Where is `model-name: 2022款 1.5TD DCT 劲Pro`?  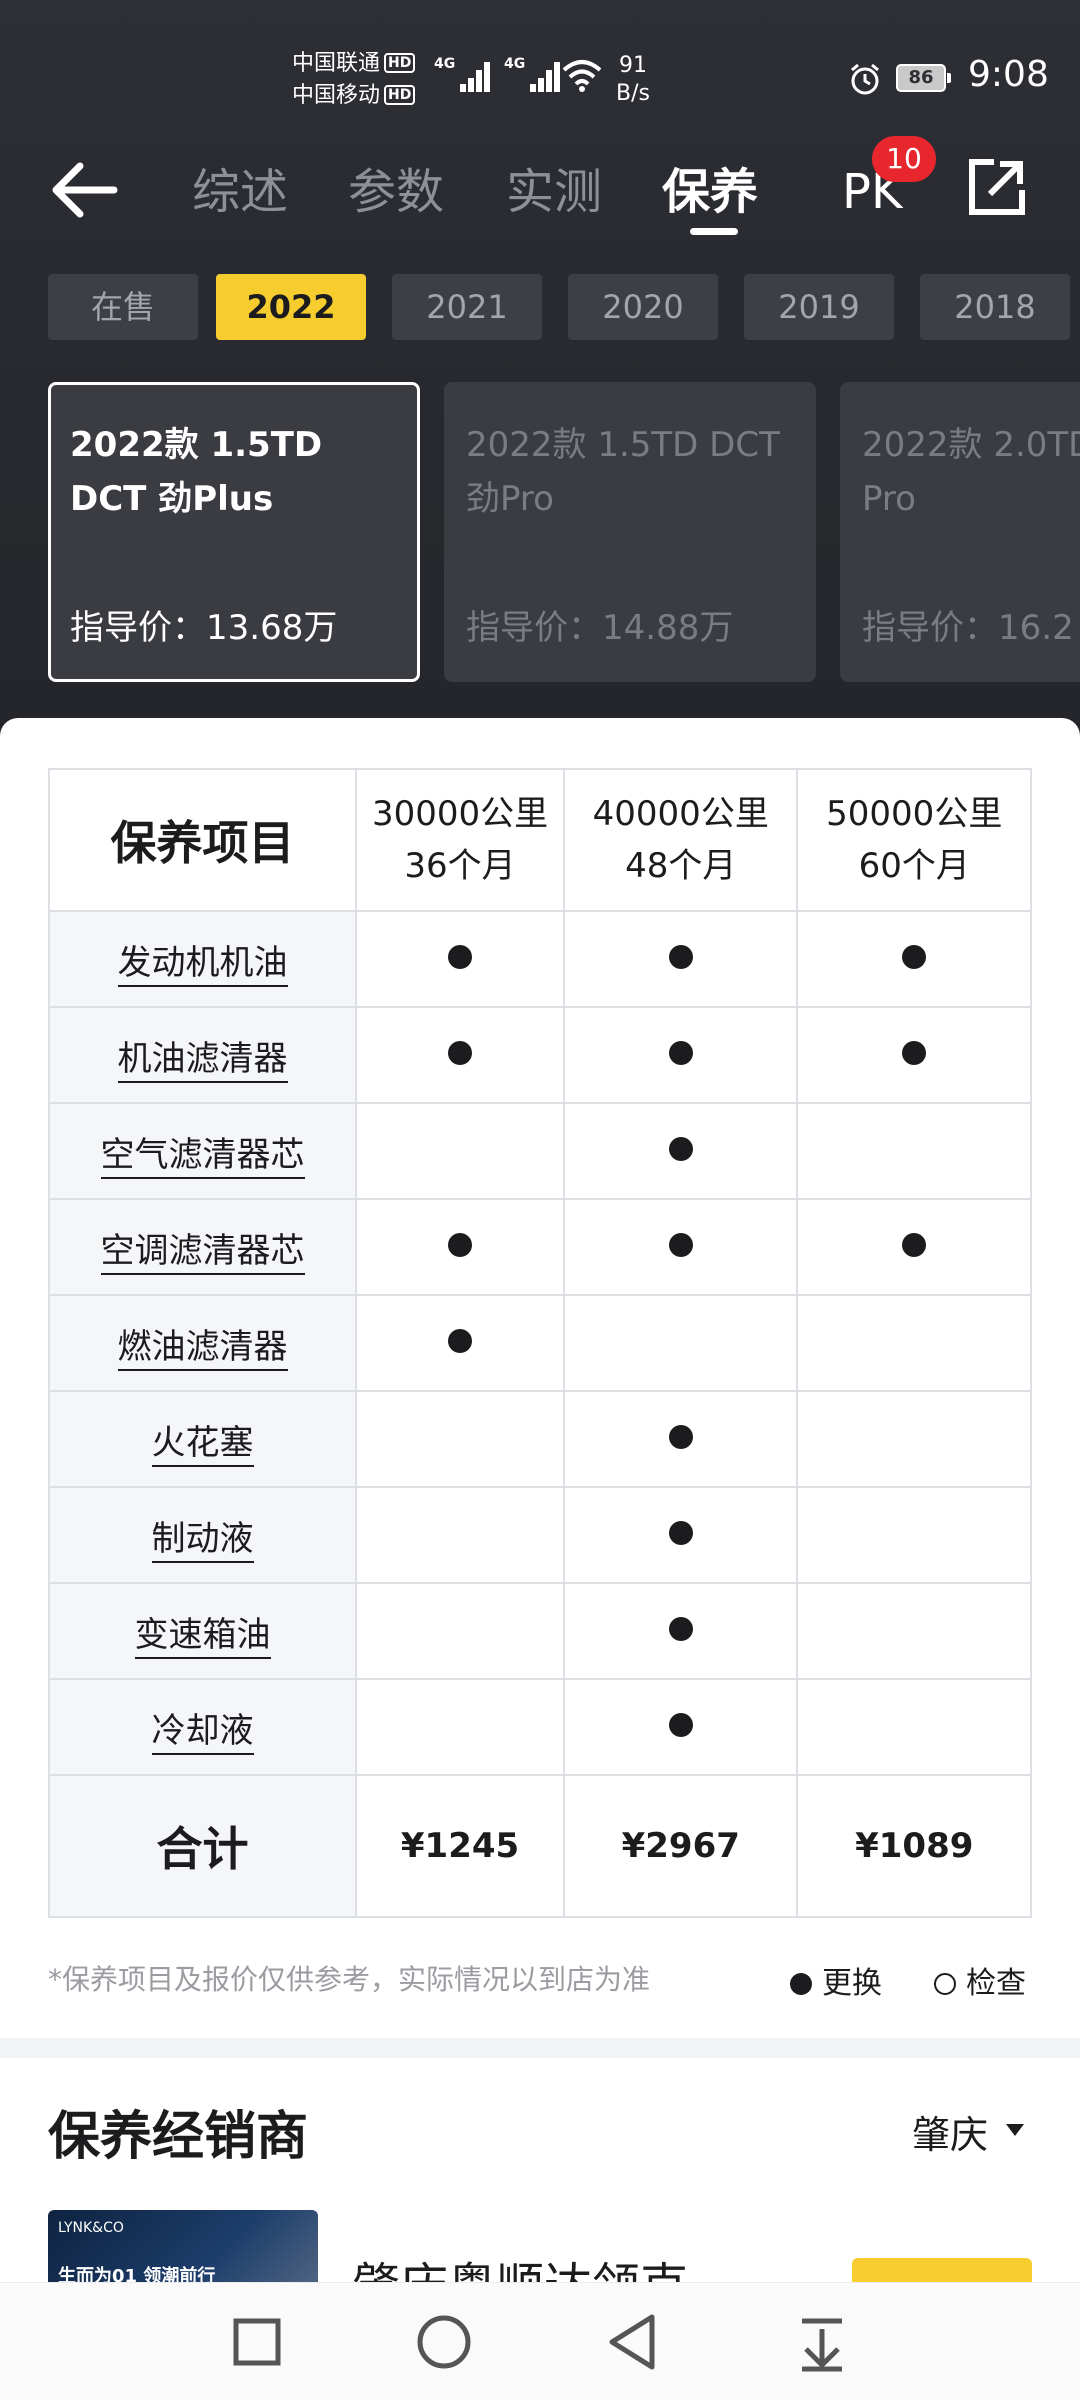
model-name: 2022款 1.5TD DCT 劲Pro is located at coordinates (623, 472).